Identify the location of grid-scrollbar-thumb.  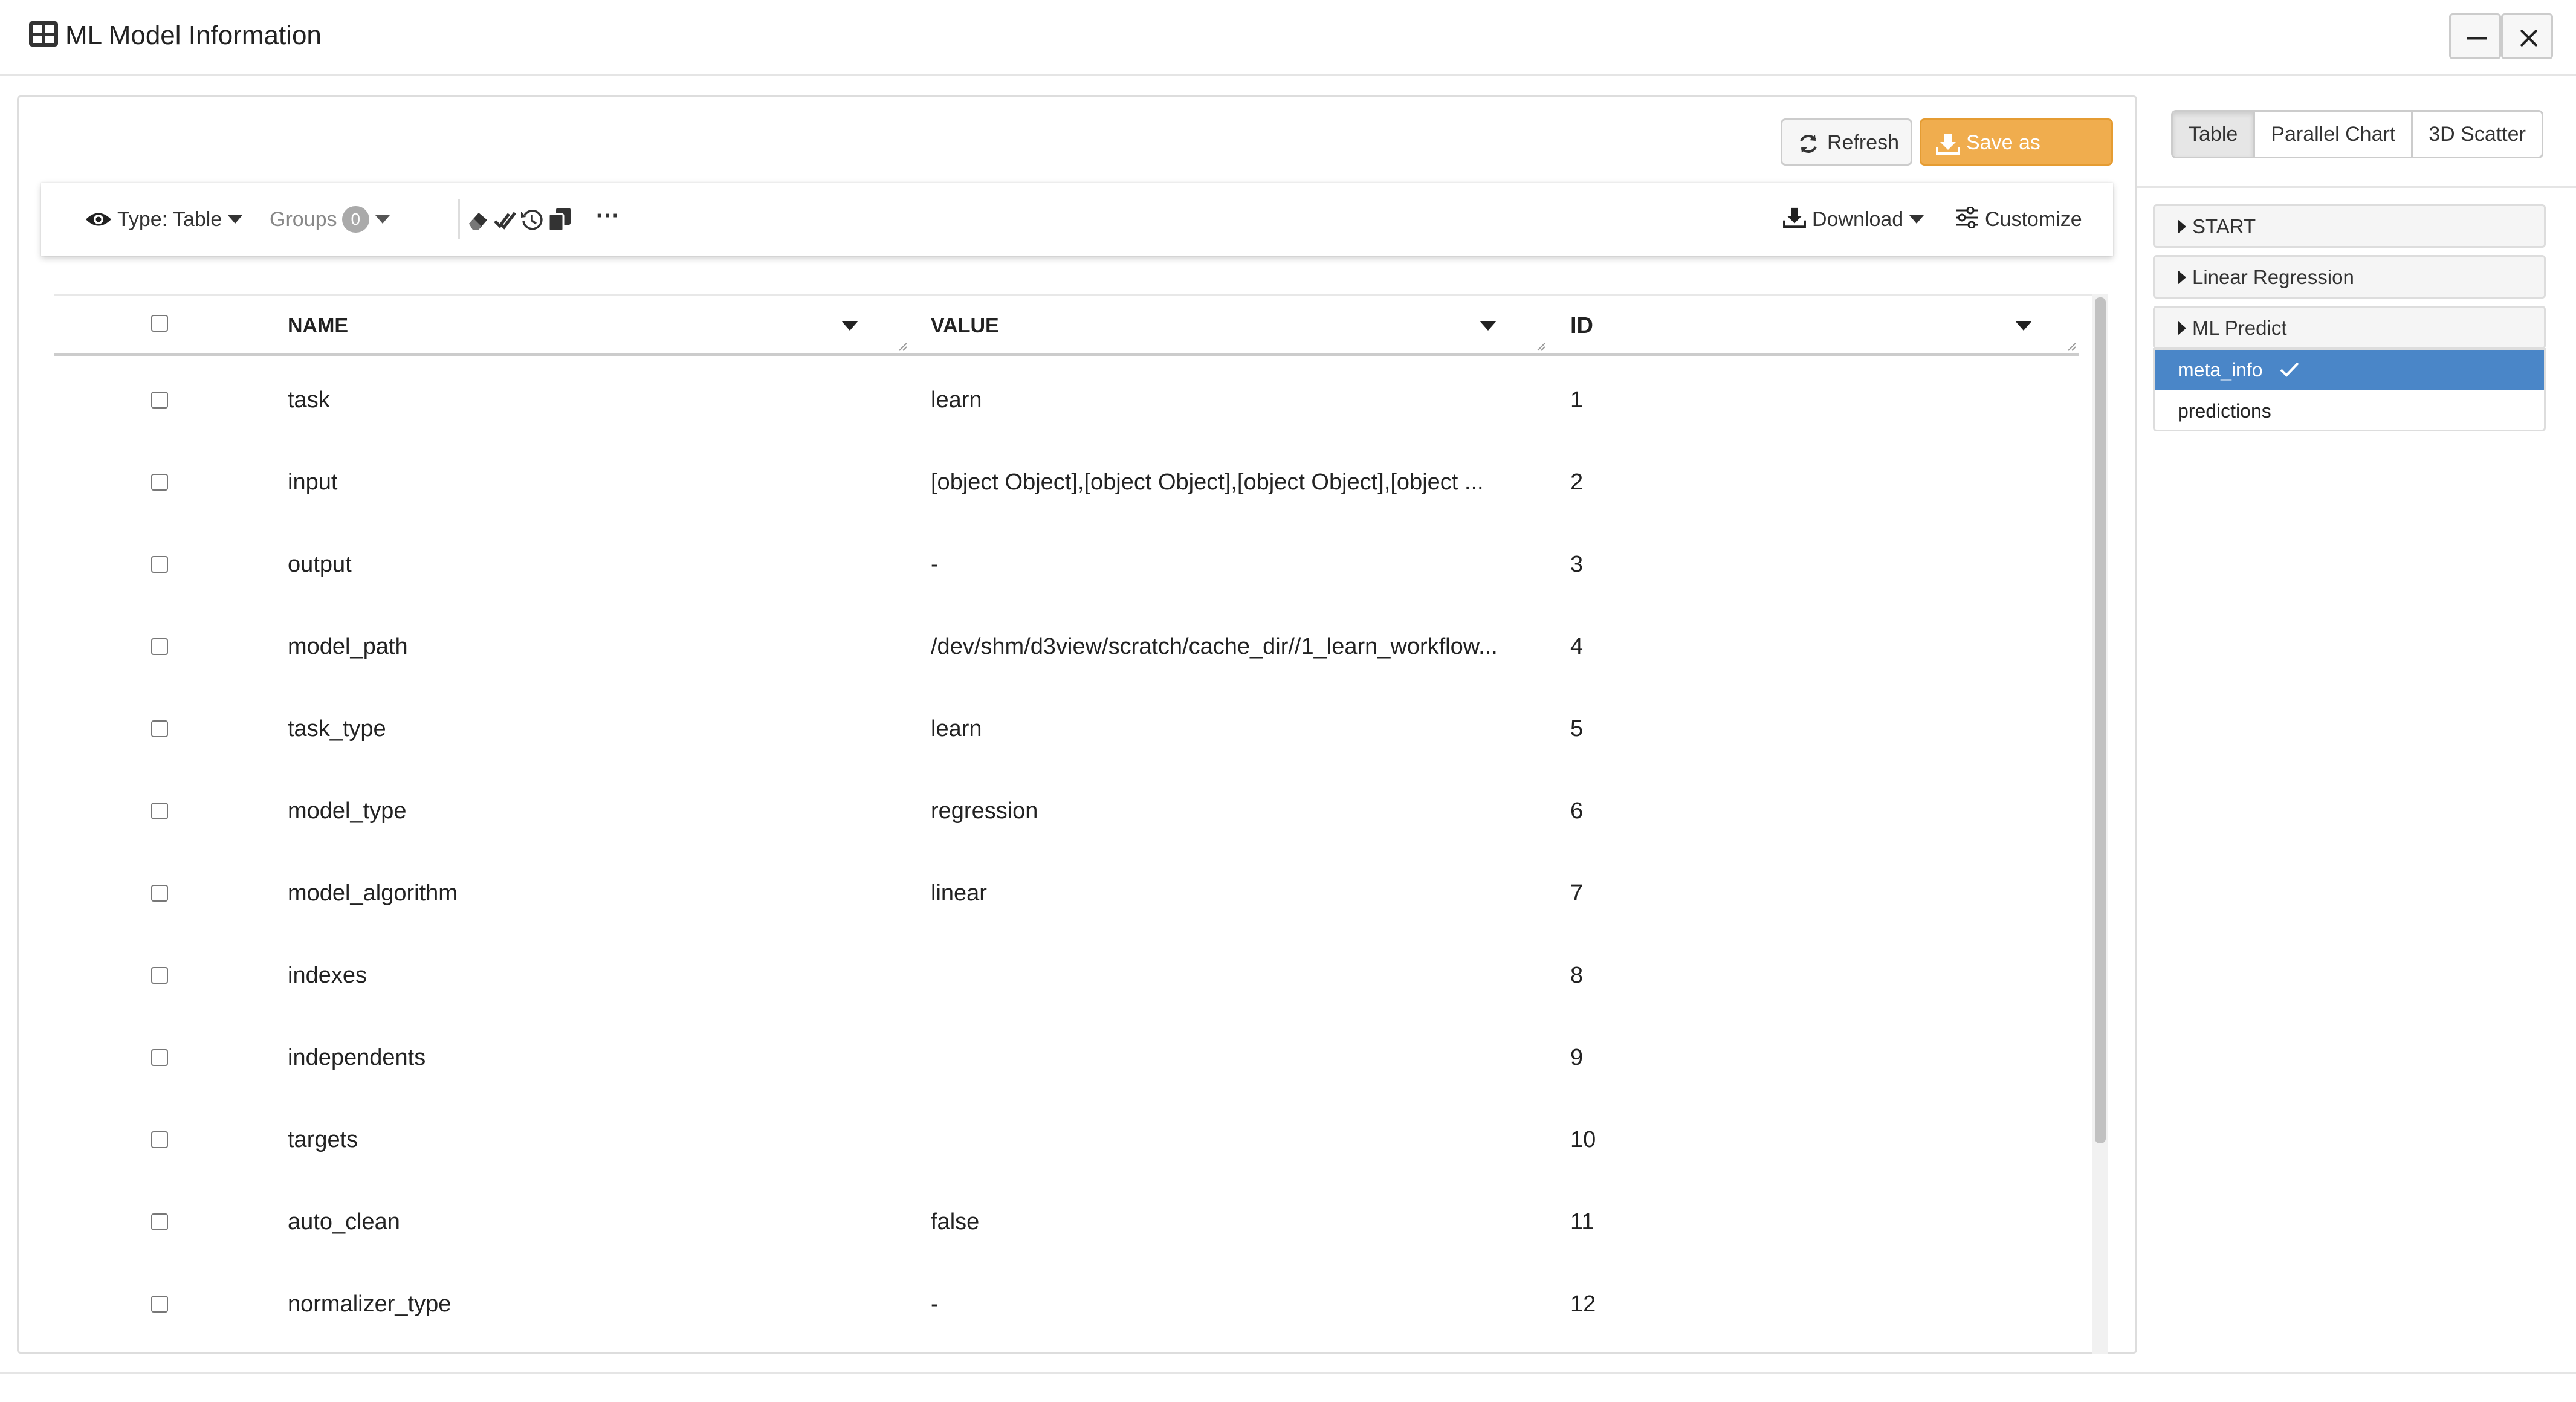
(2100, 720).